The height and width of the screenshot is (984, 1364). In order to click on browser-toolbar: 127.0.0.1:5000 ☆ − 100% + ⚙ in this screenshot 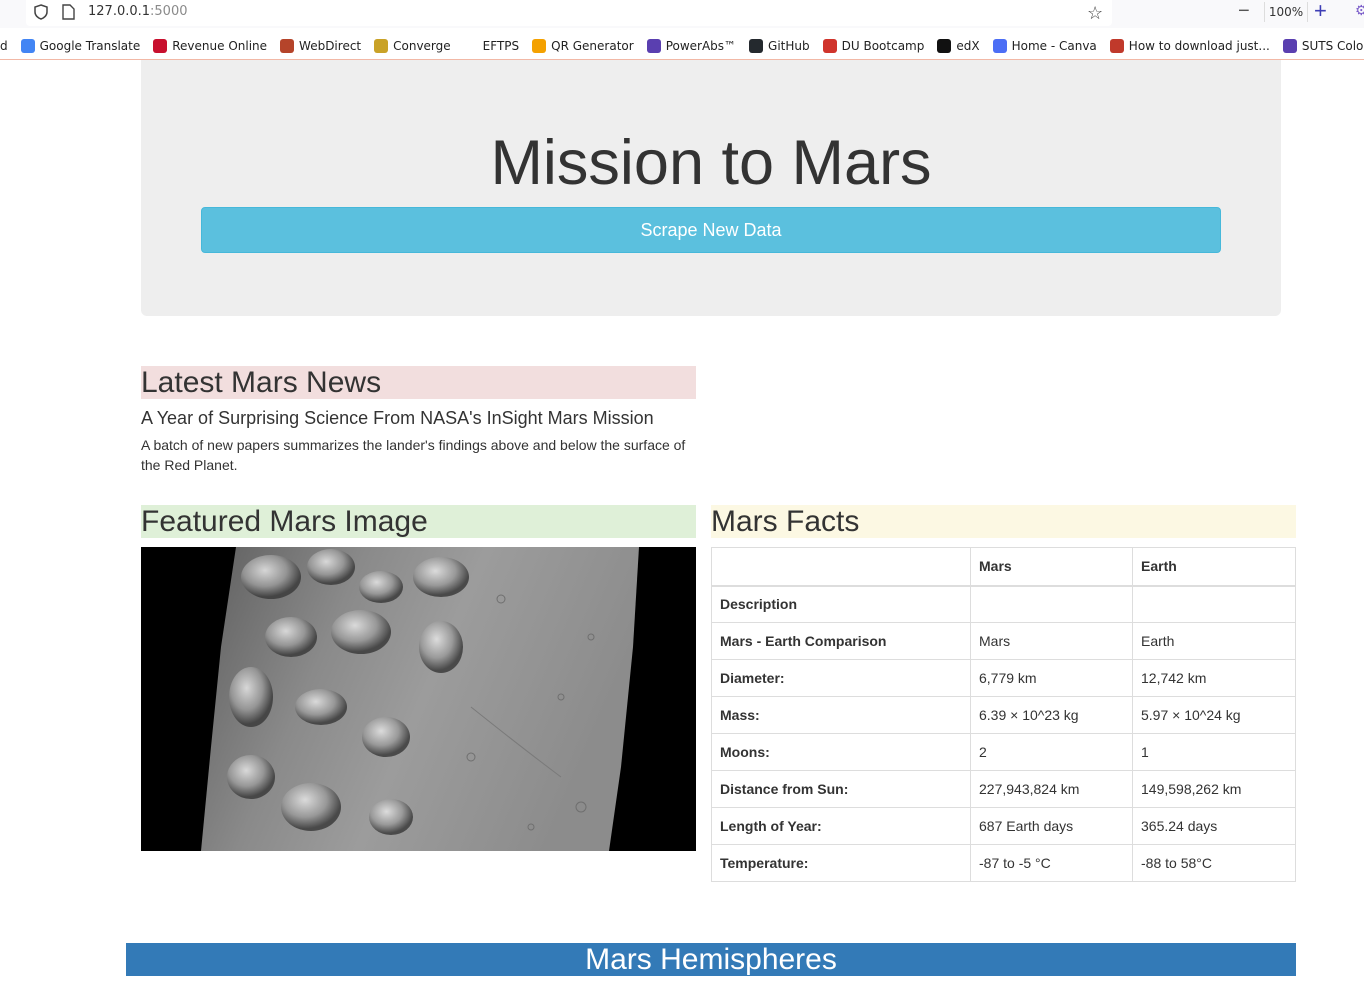, I will do `click(682, 14)`.